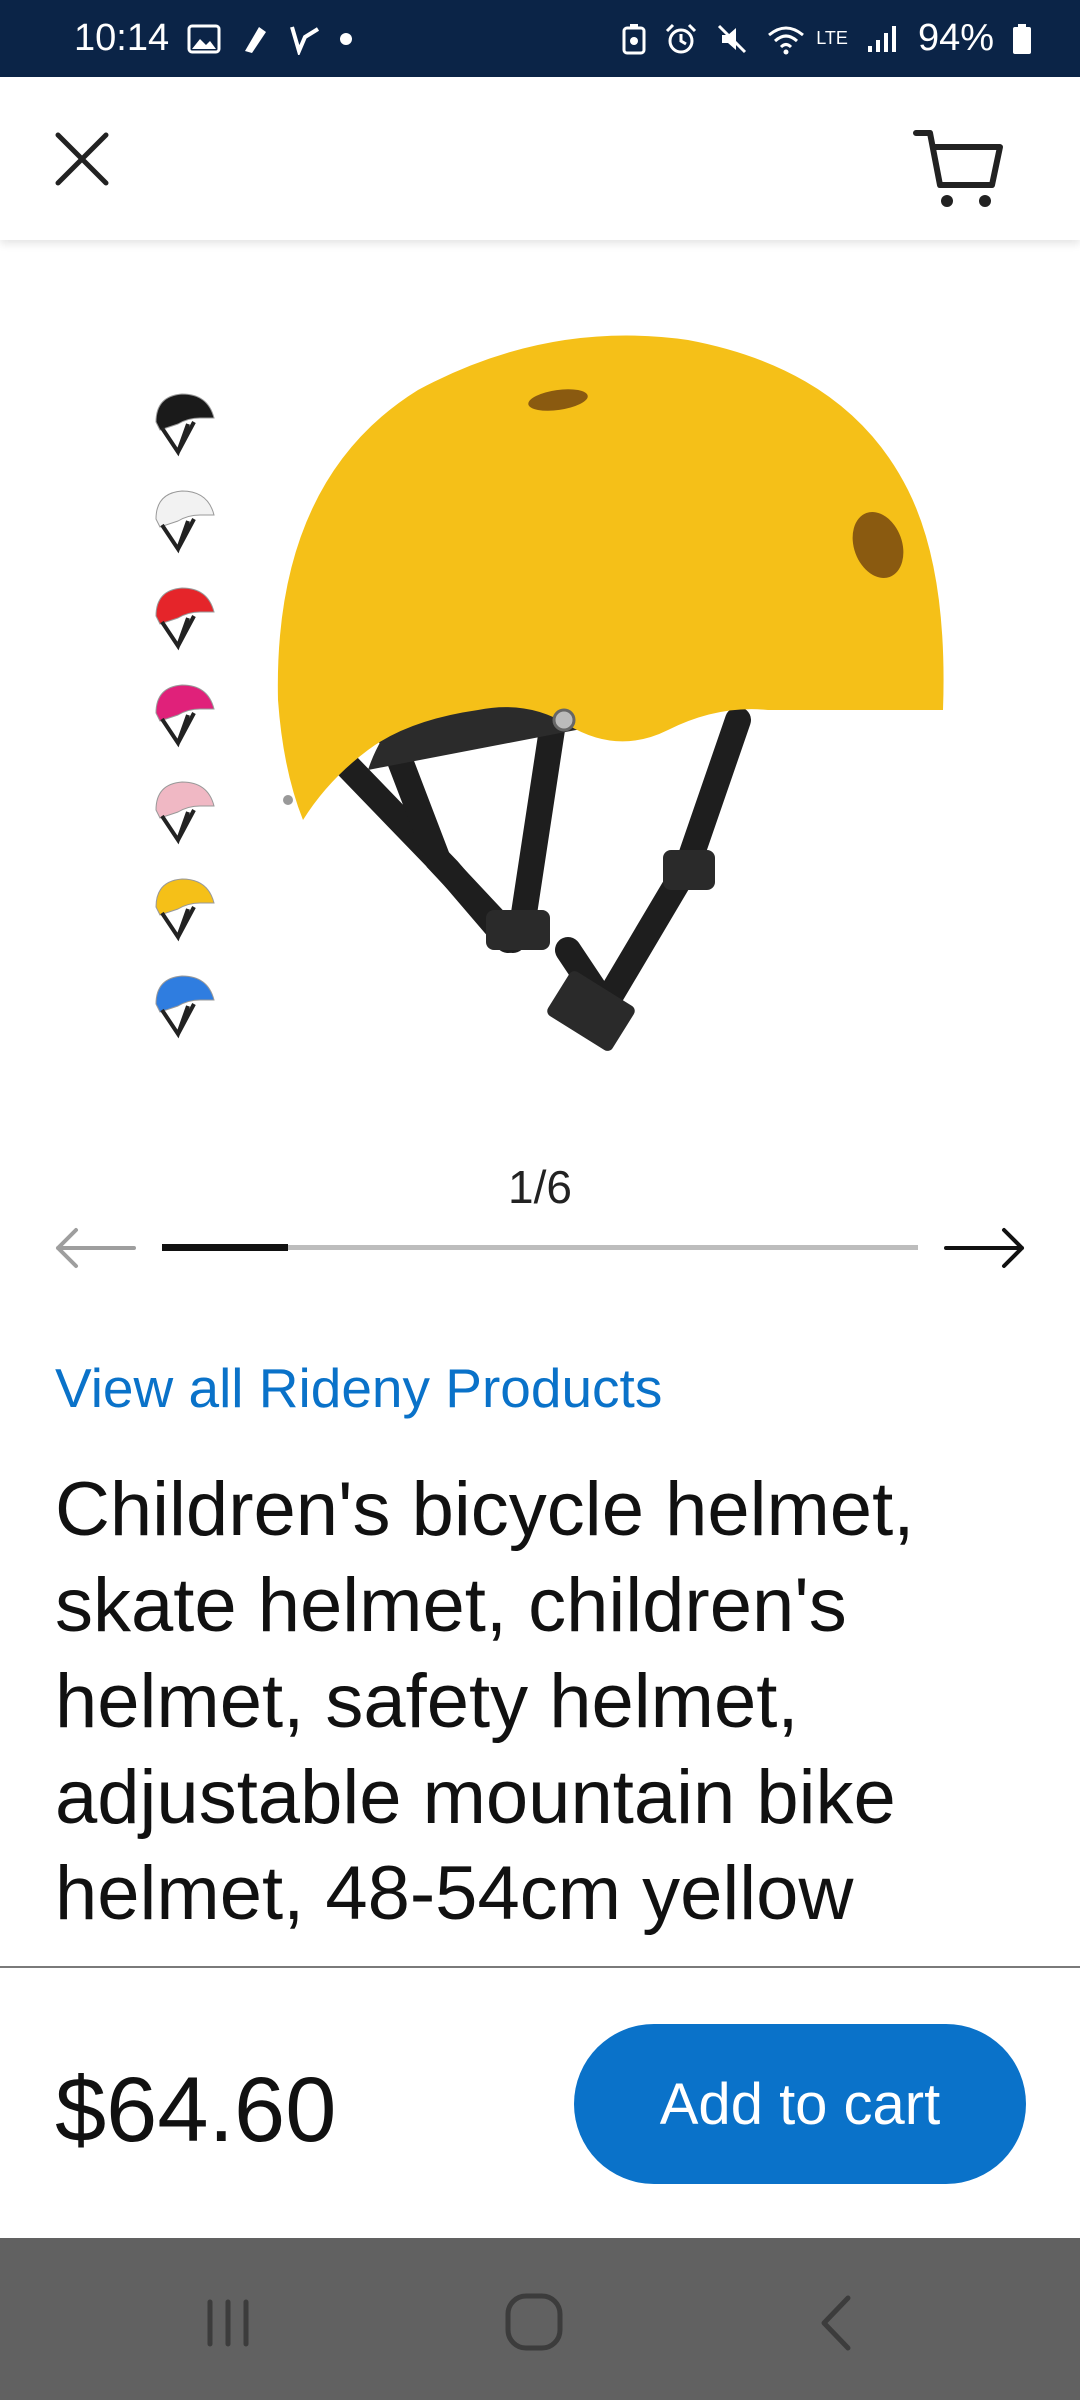 Image resolution: width=1080 pixels, height=2400 pixels. Describe the element at coordinates (958, 169) in the screenshot. I see `cart-icon` at that location.